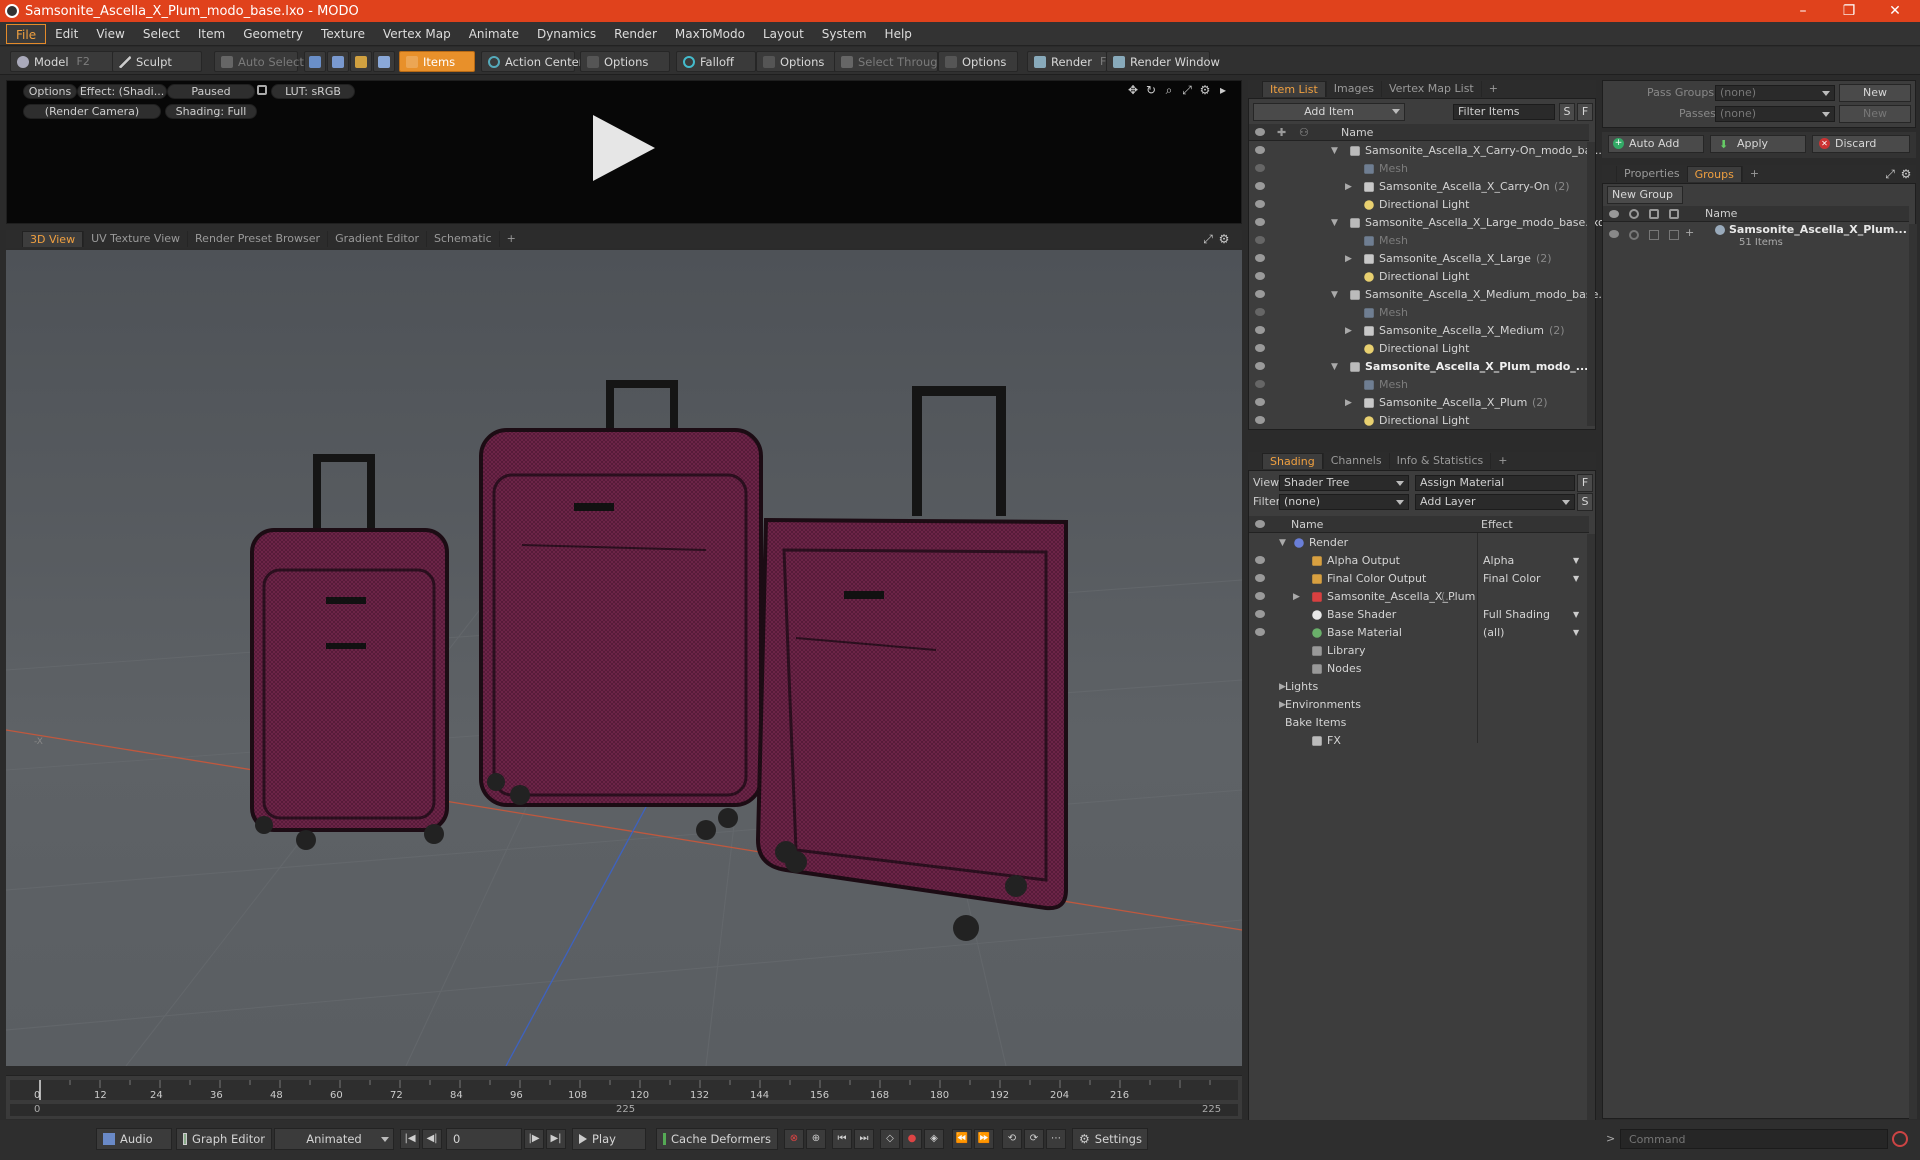 The height and width of the screenshot is (1160, 1920). I want to click on falloff-button: Falloff, so click(716, 61).